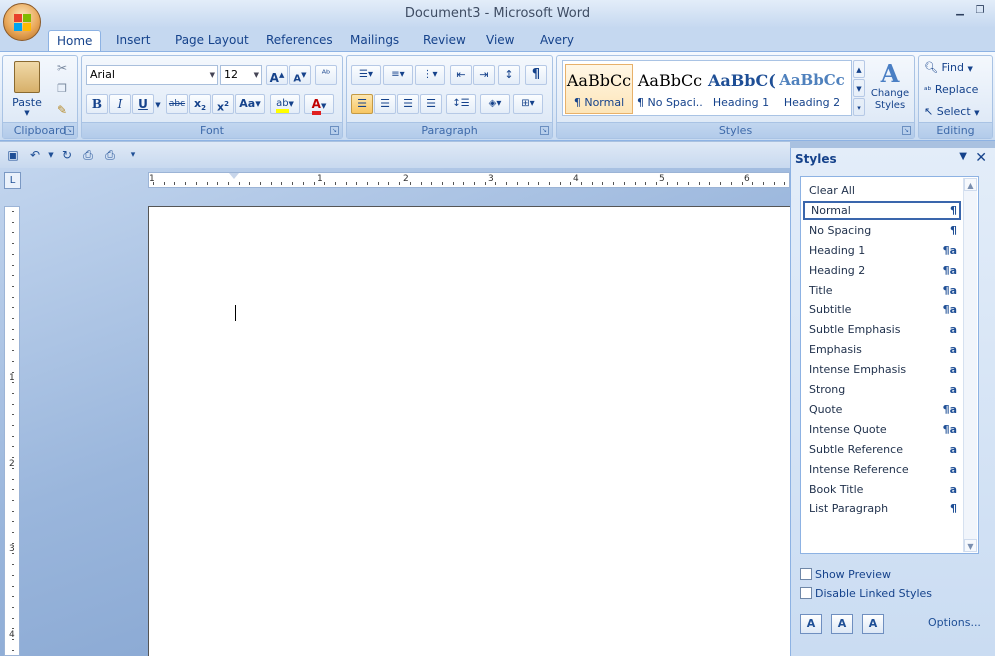  What do you see at coordinates (970, 184) in the screenshot?
I see `scroll-up-icon: ▲` at bounding box center [970, 184].